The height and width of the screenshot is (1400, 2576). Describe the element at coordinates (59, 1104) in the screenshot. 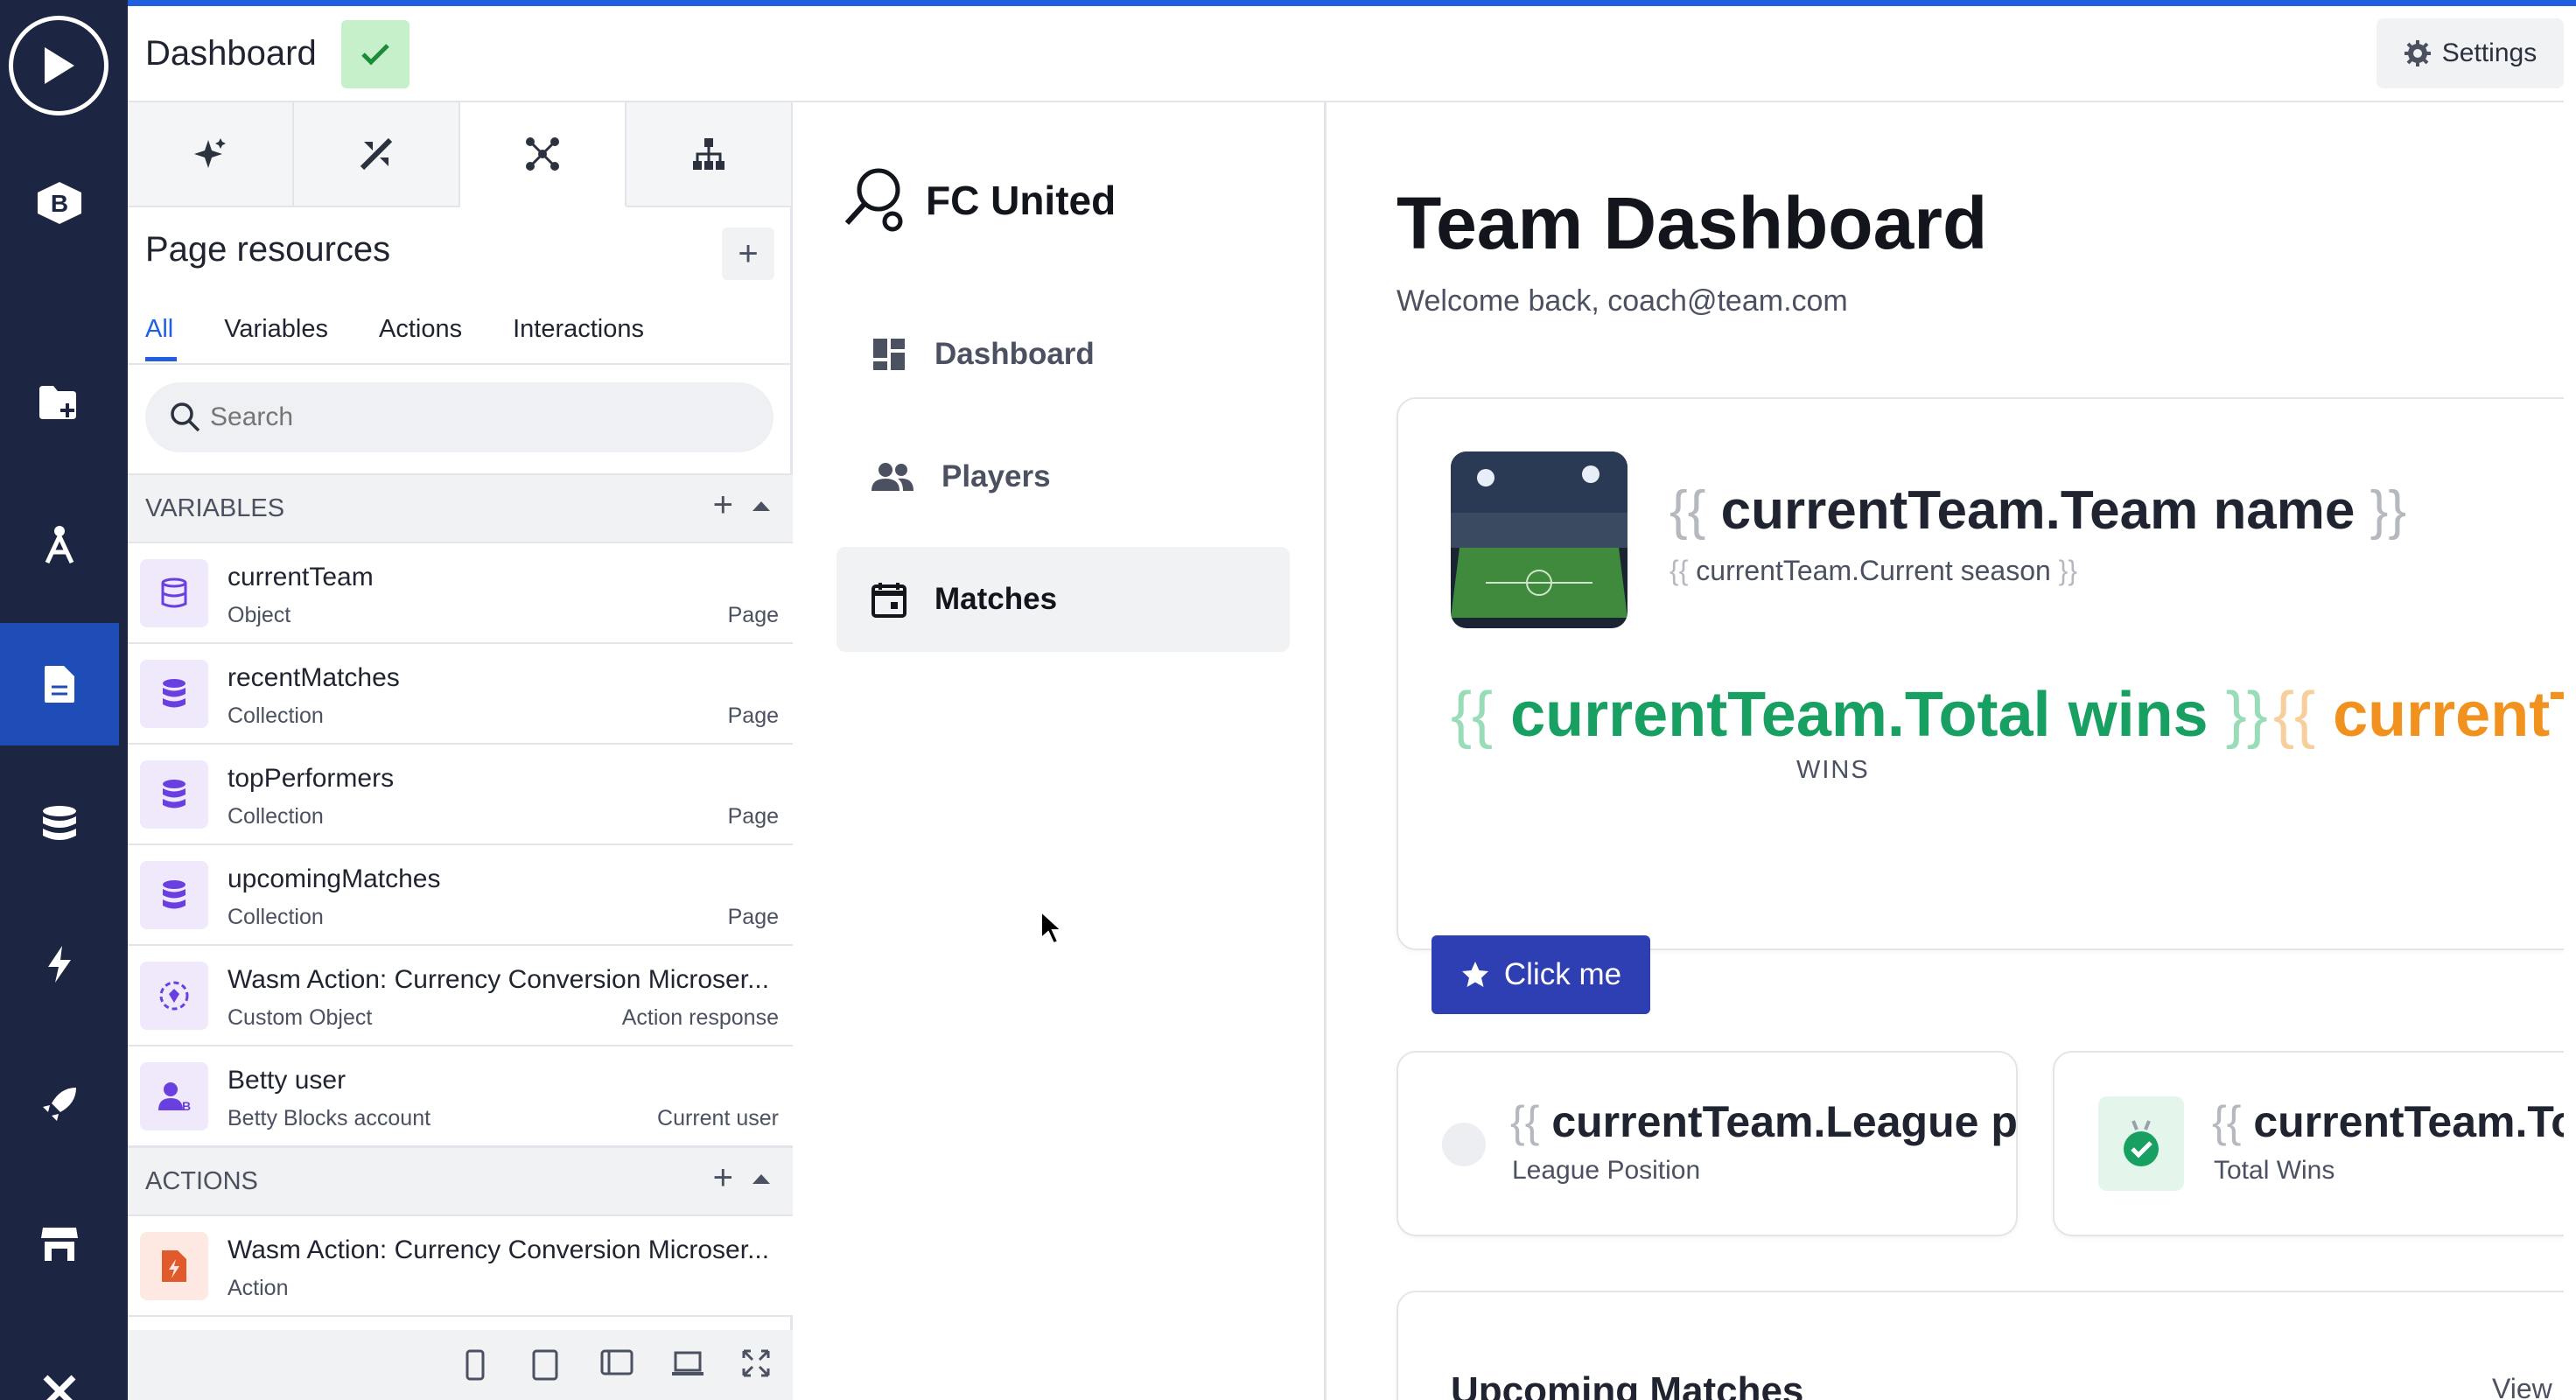

I see `rocket-icon` at that location.